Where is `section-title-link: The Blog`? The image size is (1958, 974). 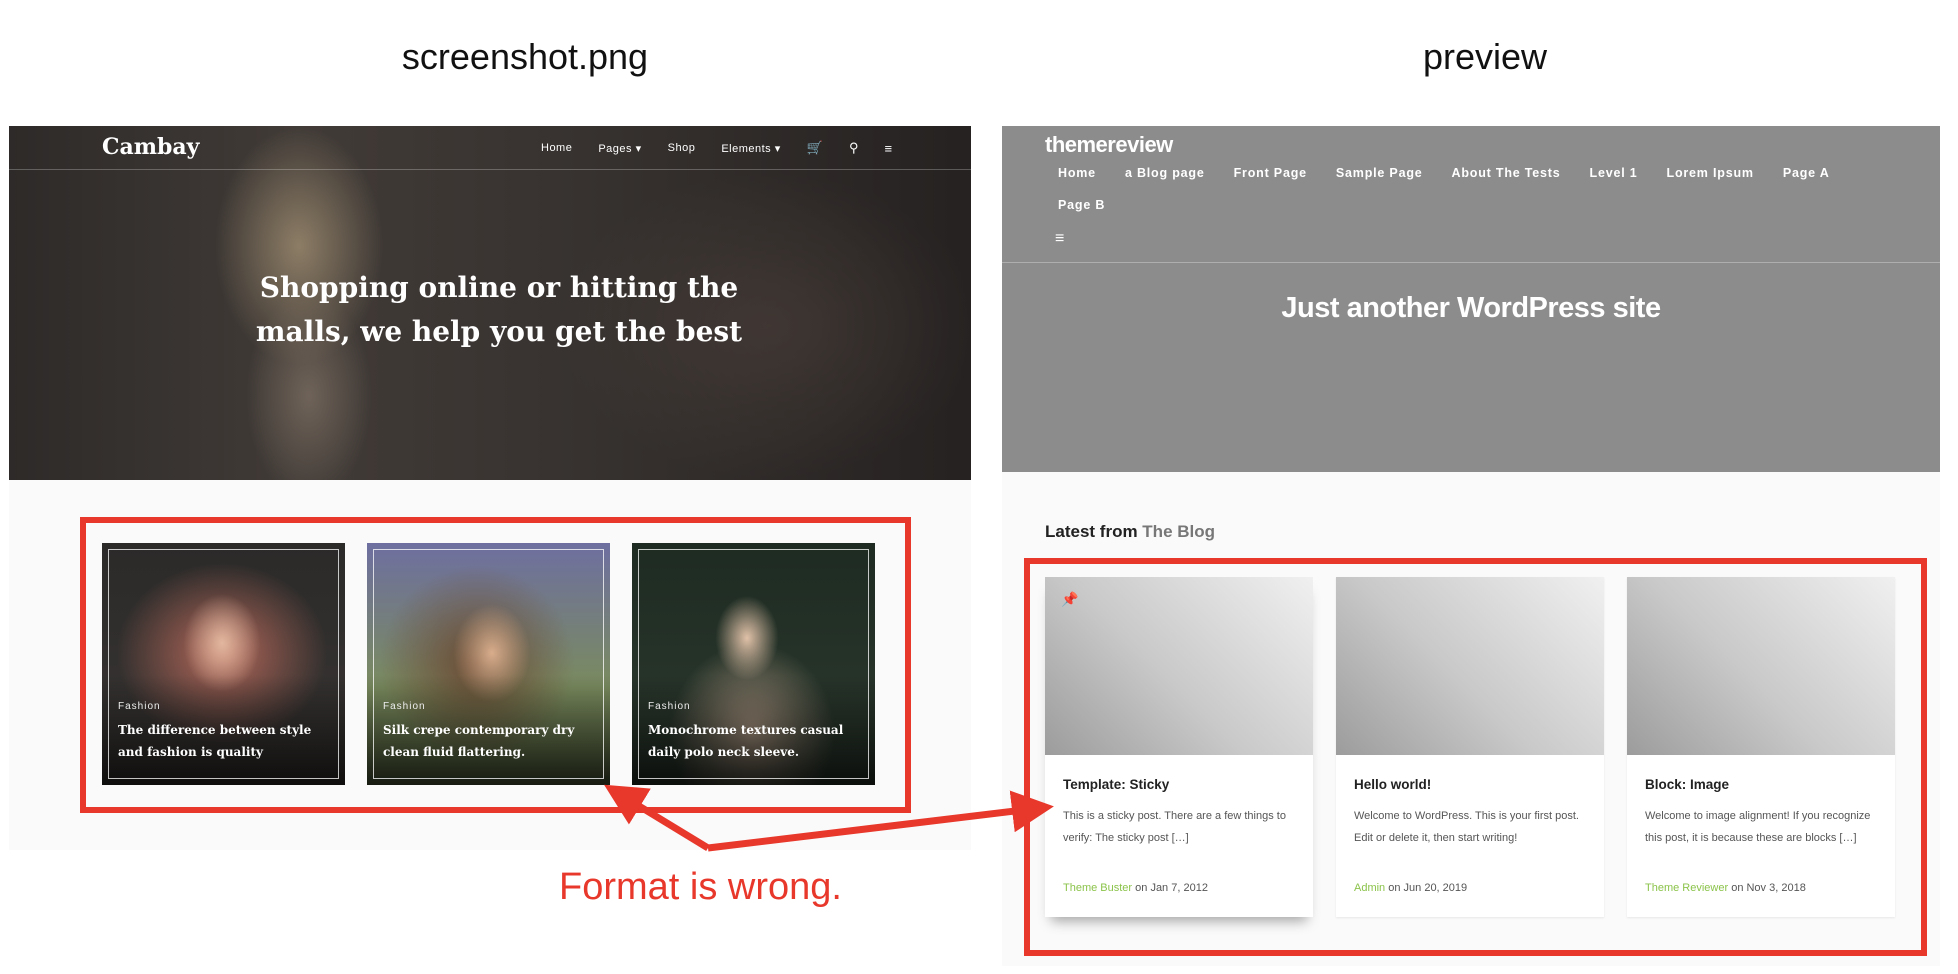 section-title-link: The Blog is located at coordinates (1178, 531).